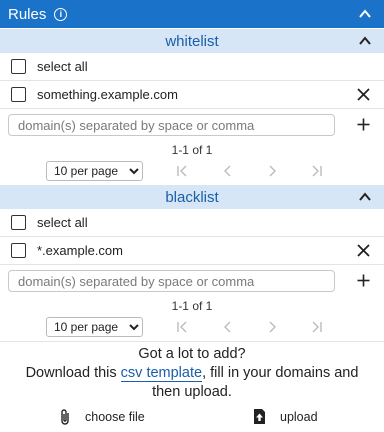 Image resolution: width=384 pixels, height=432 pixels. I want to click on footer-heading: Got a lot to add?, so click(192, 354).